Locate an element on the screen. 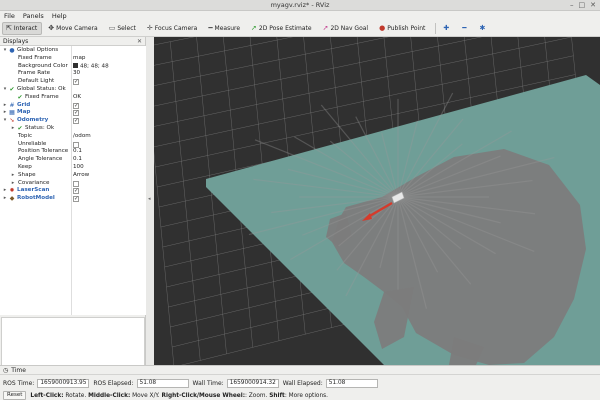 The width and height of the screenshot is (600, 400). tool-focus-camera-button: ✛ Focus Camera is located at coordinates (172, 28).